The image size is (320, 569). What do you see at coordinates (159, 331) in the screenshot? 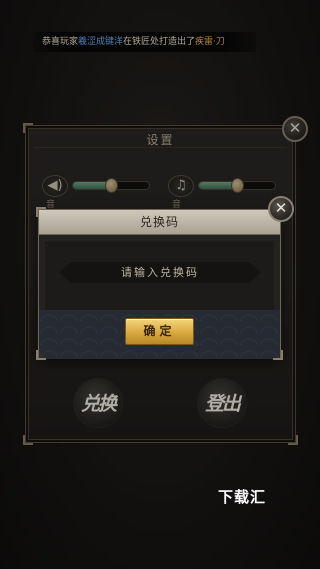
I see `confirm-button: 确定` at bounding box center [159, 331].